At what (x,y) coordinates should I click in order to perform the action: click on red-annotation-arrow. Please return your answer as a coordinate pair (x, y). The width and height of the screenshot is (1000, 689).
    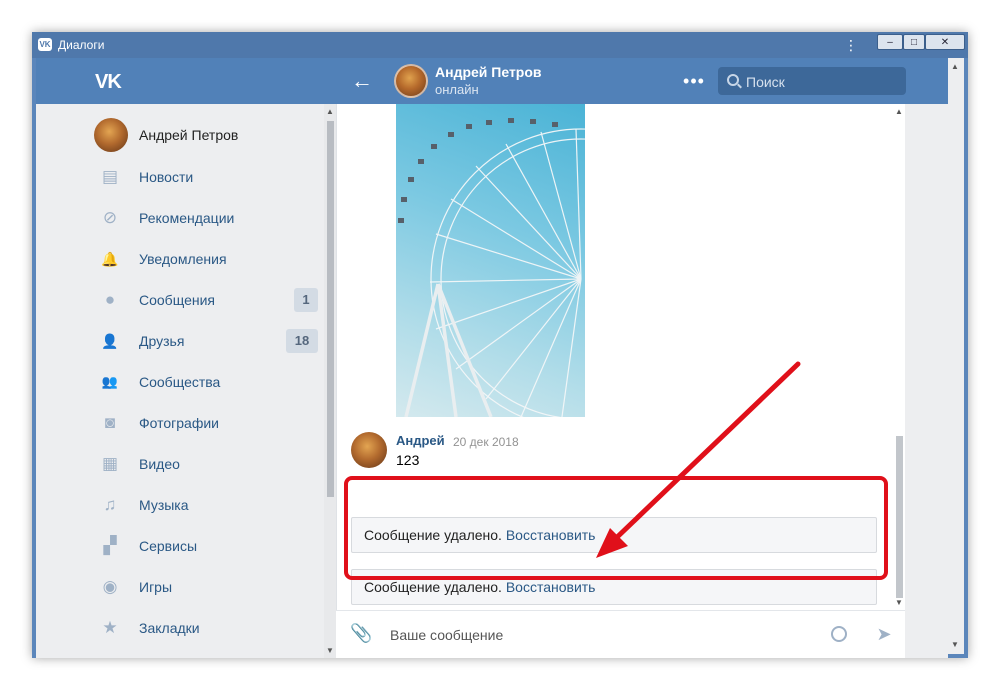
    Looking at the image, I should click on (698, 459).